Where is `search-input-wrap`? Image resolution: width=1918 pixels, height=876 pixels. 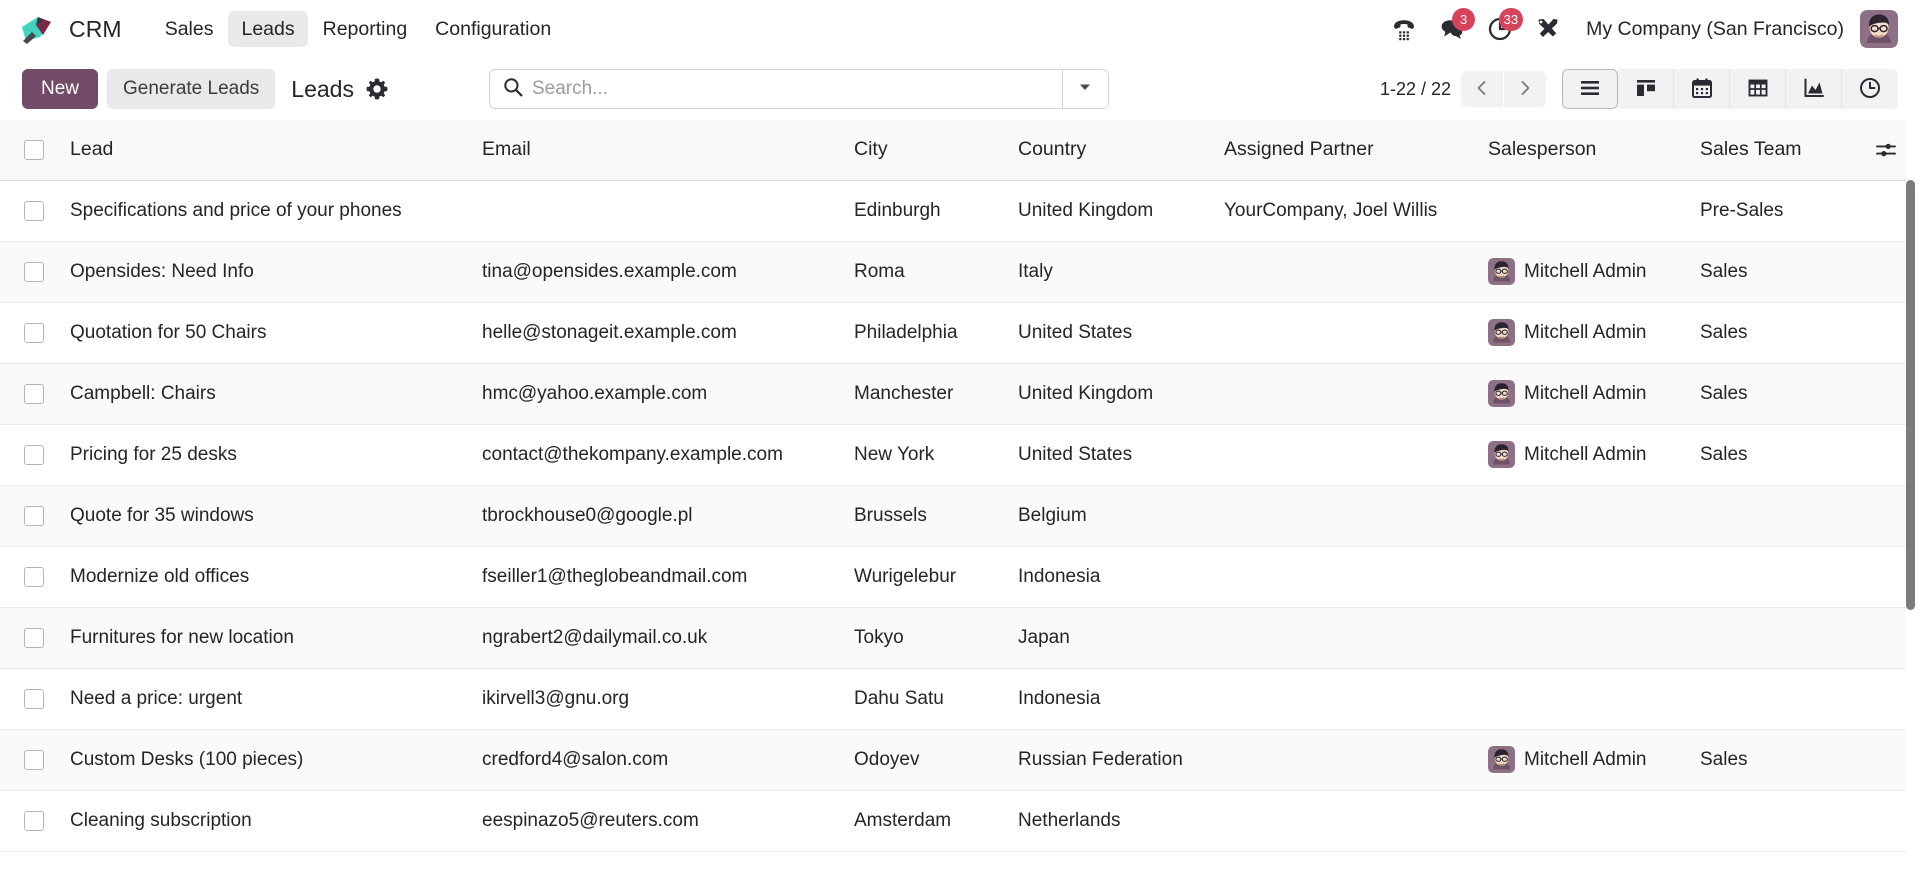
search-input-wrap is located at coordinates (776, 89).